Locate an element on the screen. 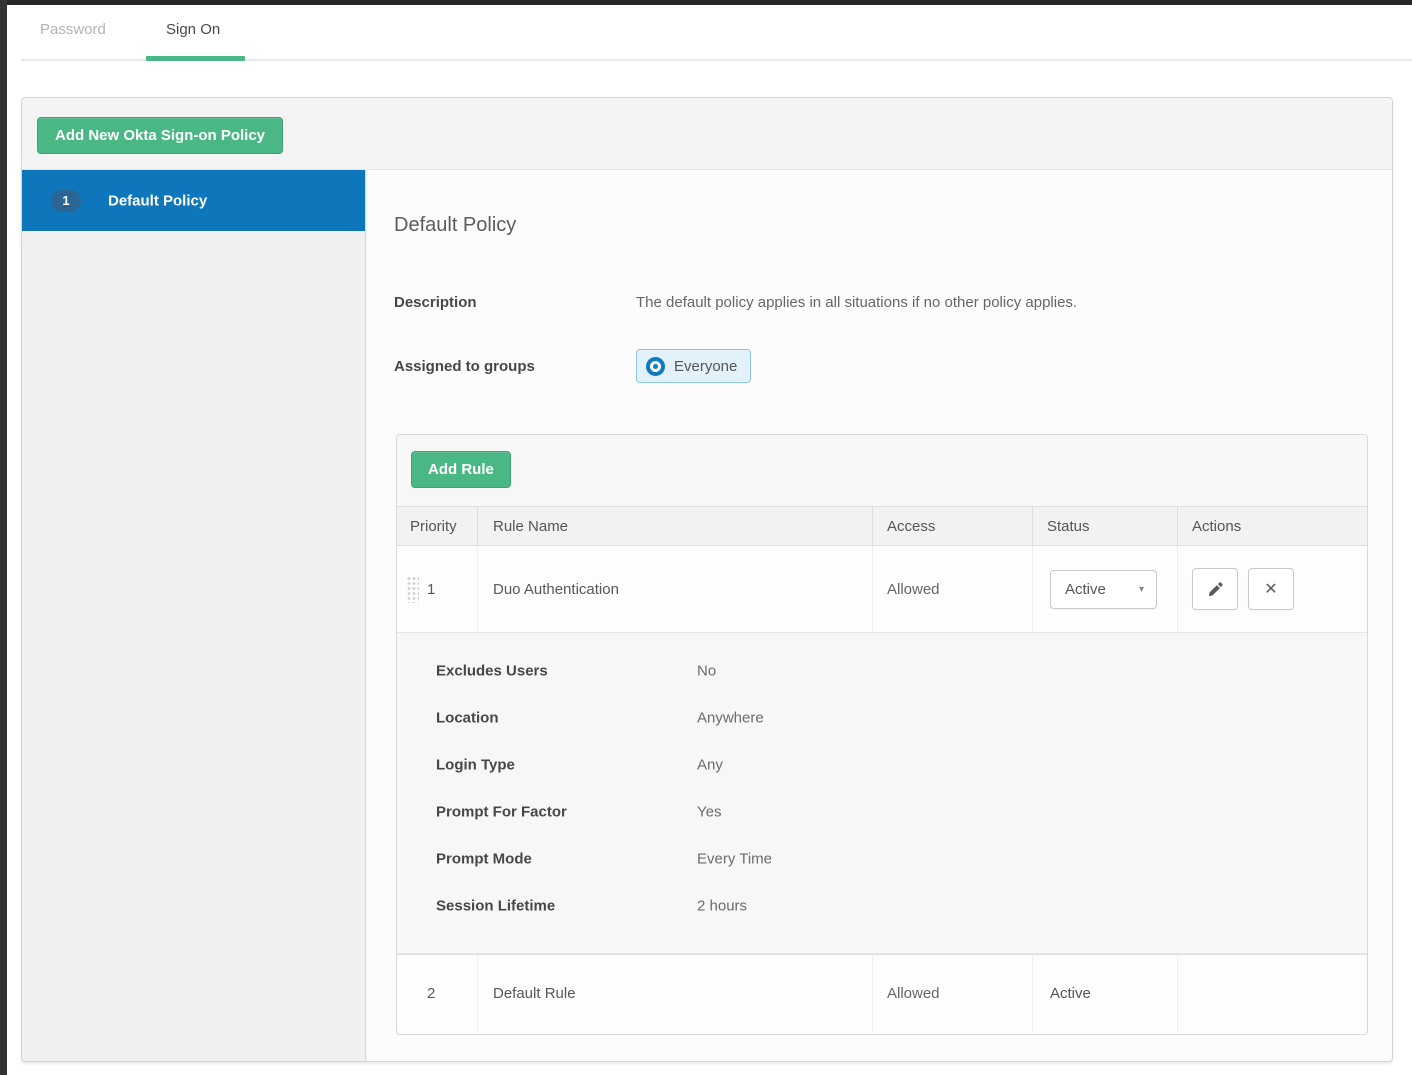 This screenshot has height=1075, width=1412. delete-rule-button: ✕ is located at coordinates (1271, 589).